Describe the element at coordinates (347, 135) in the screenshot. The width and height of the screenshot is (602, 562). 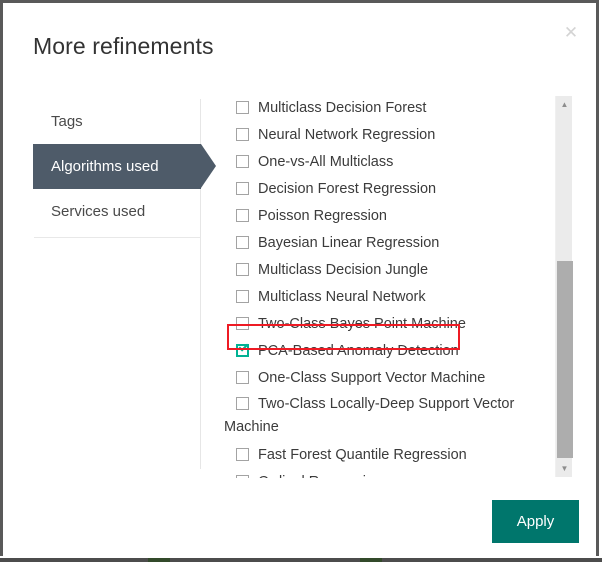
I see `algorithm-label: Neural Network Regression` at that location.